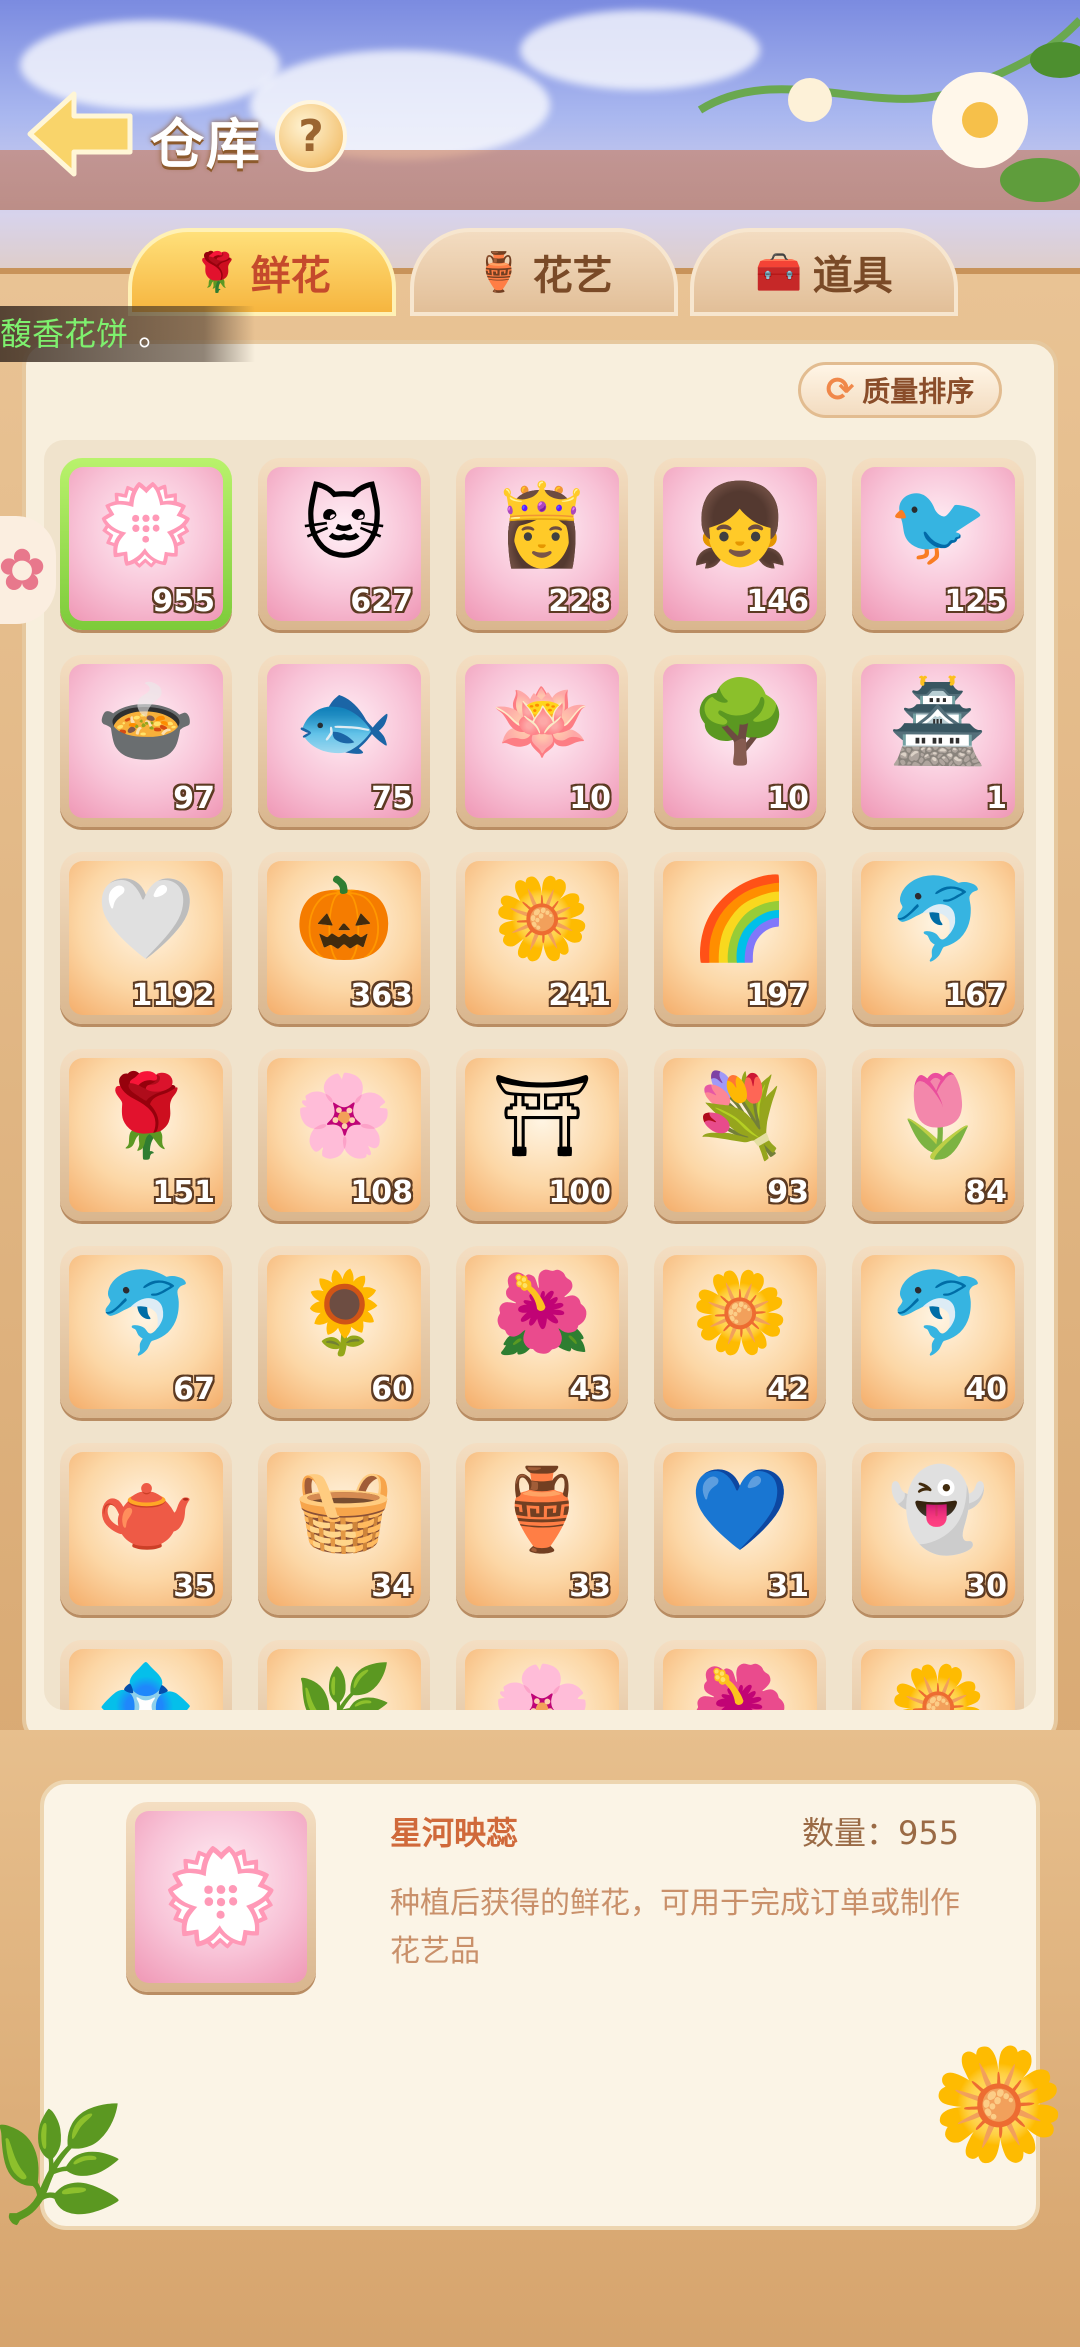  I want to click on inventory-item: 🌼, so click(938, 1675).